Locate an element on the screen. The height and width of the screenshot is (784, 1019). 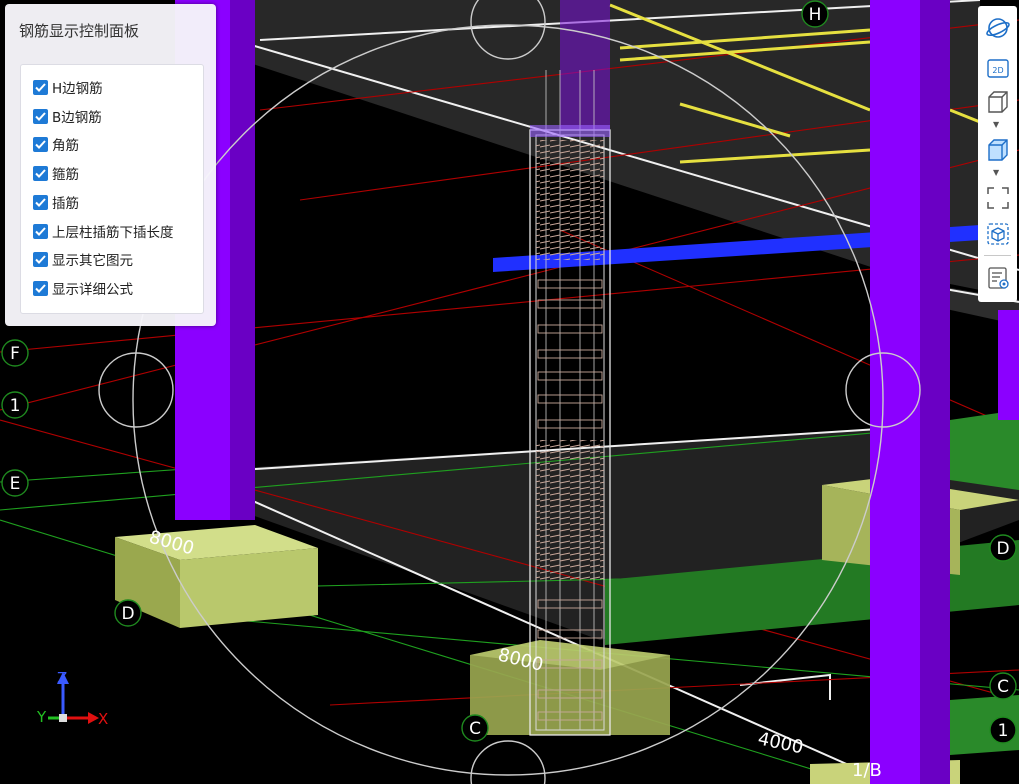
option-h-edge-rebar: H边钢筋 is located at coordinates (68, 87).